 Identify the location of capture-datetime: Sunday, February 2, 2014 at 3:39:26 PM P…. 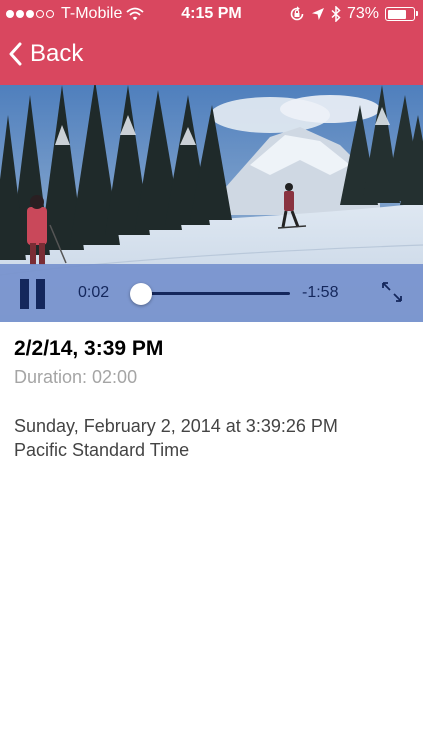
(211, 438).